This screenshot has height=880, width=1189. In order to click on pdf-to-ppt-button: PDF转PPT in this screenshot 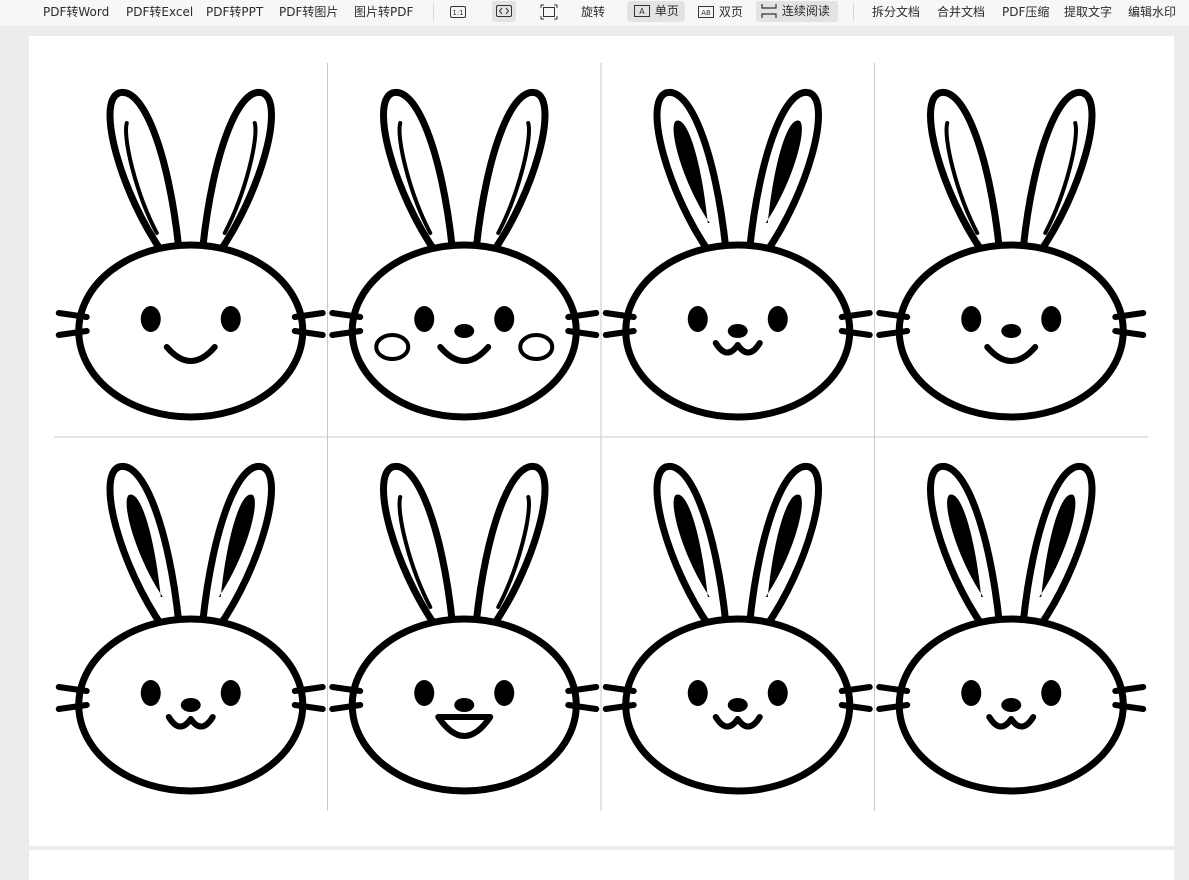, I will do `click(234, 13)`.